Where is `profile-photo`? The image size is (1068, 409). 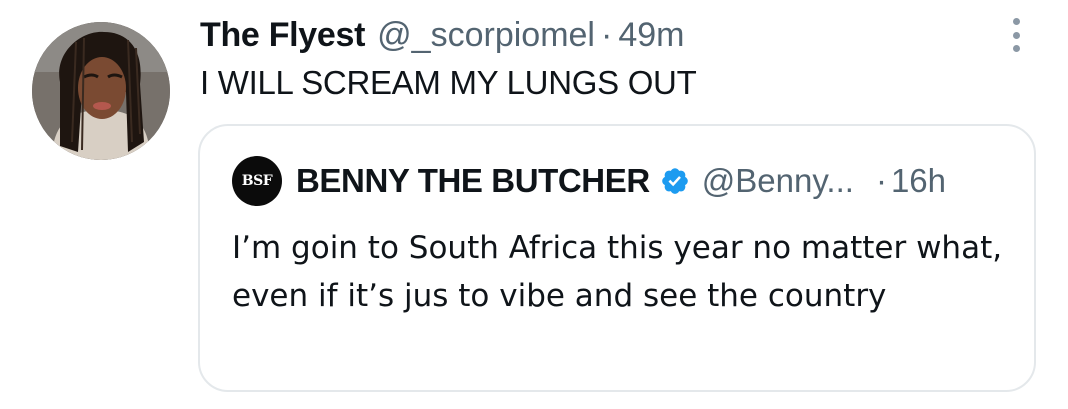 profile-photo is located at coordinates (101, 91).